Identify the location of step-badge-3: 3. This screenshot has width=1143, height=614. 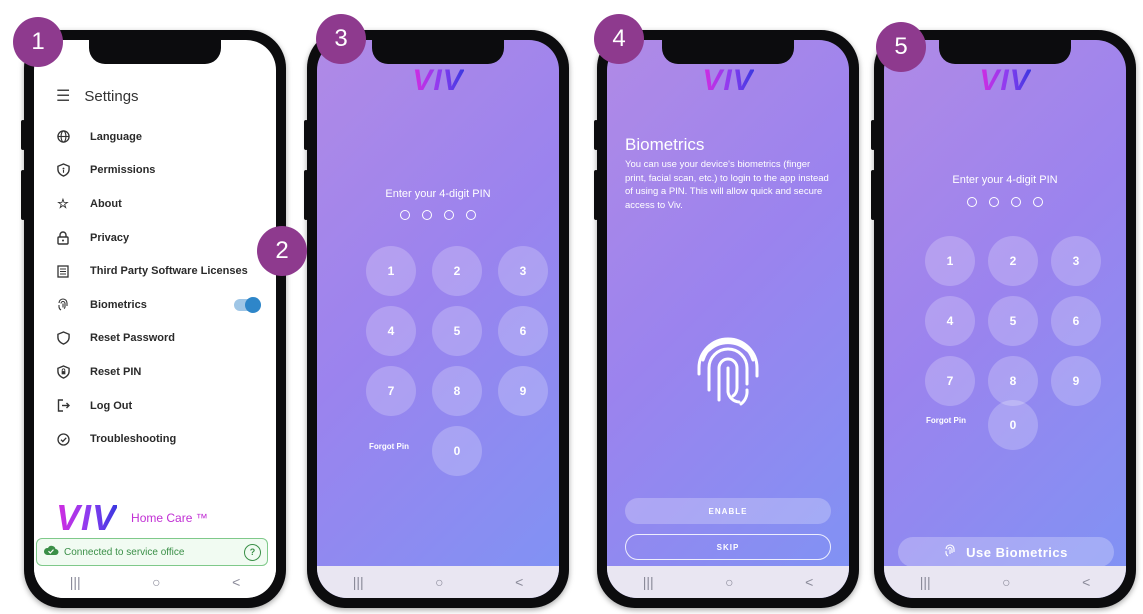
(341, 39).